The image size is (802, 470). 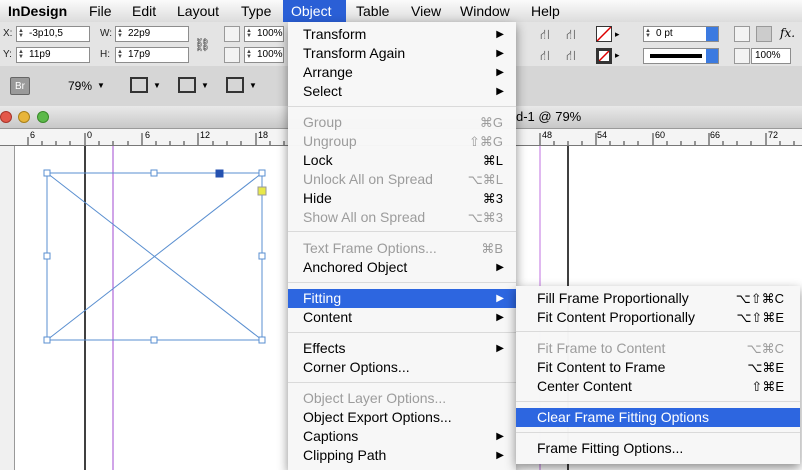 What do you see at coordinates (545, 35) in the screenshot?
I see `reference-point-icon: ⛙` at bounding box center [545, 35].